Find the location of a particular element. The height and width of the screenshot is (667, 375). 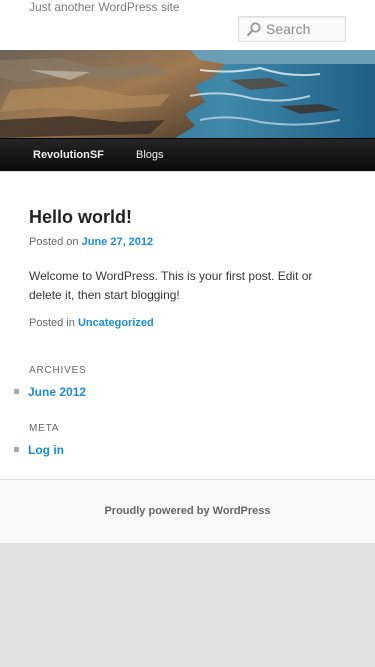

site-header: Just another WordPress site is located at coordinates (187, 25).